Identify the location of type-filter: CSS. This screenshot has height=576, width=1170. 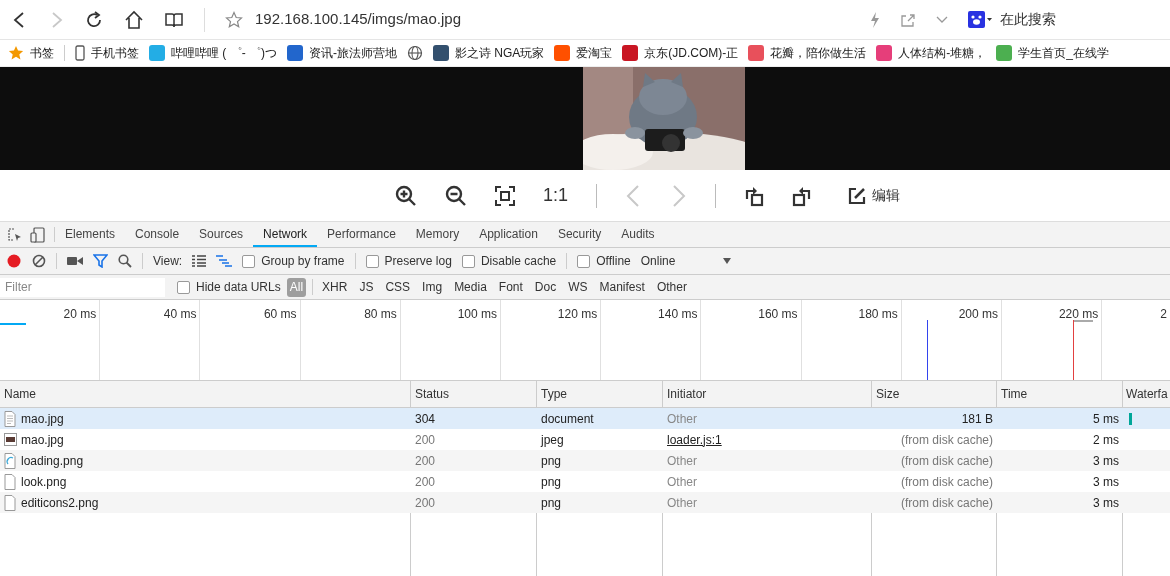
(398, 287).